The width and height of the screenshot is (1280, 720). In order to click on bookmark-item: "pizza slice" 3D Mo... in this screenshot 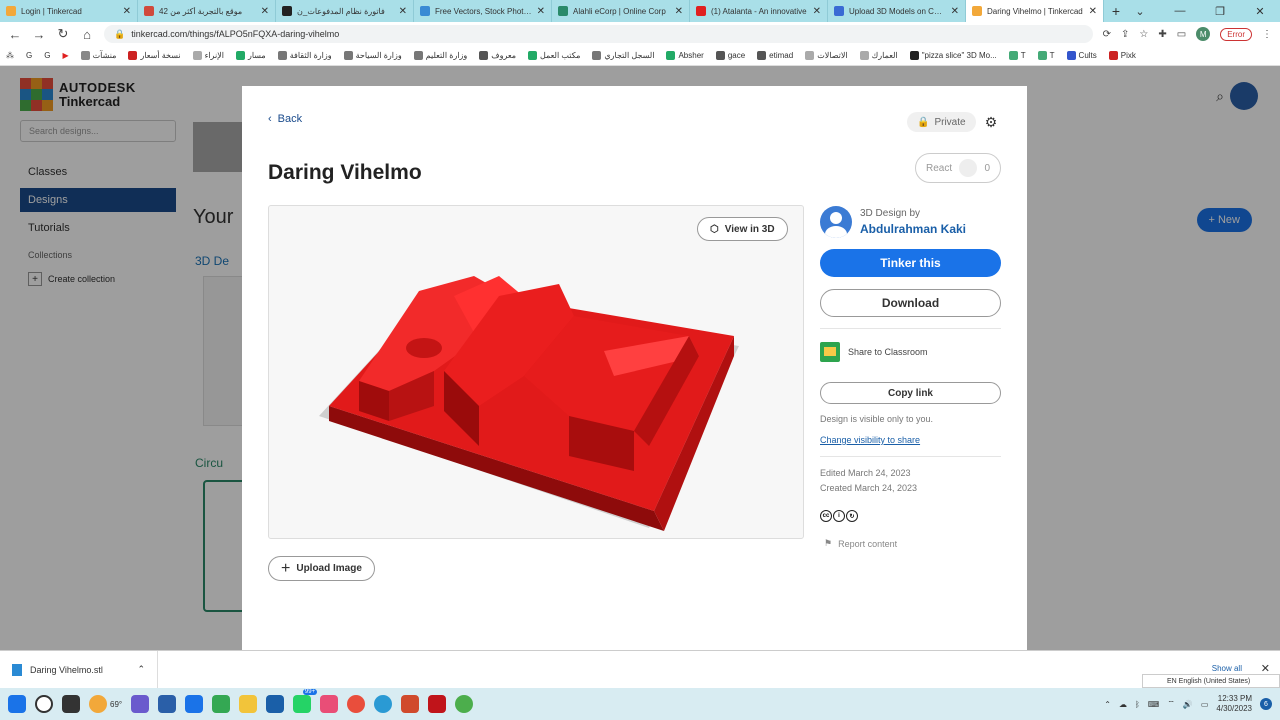, I will do `click(953, 55)`.